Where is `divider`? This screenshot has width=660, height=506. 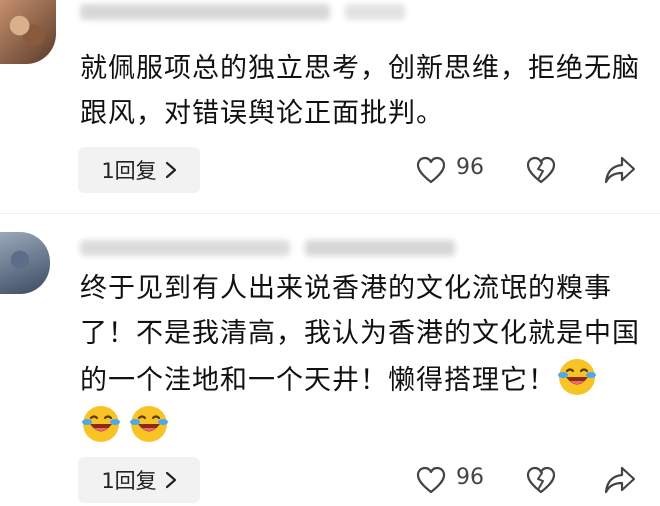
divider is located at coordinates (330, 213).